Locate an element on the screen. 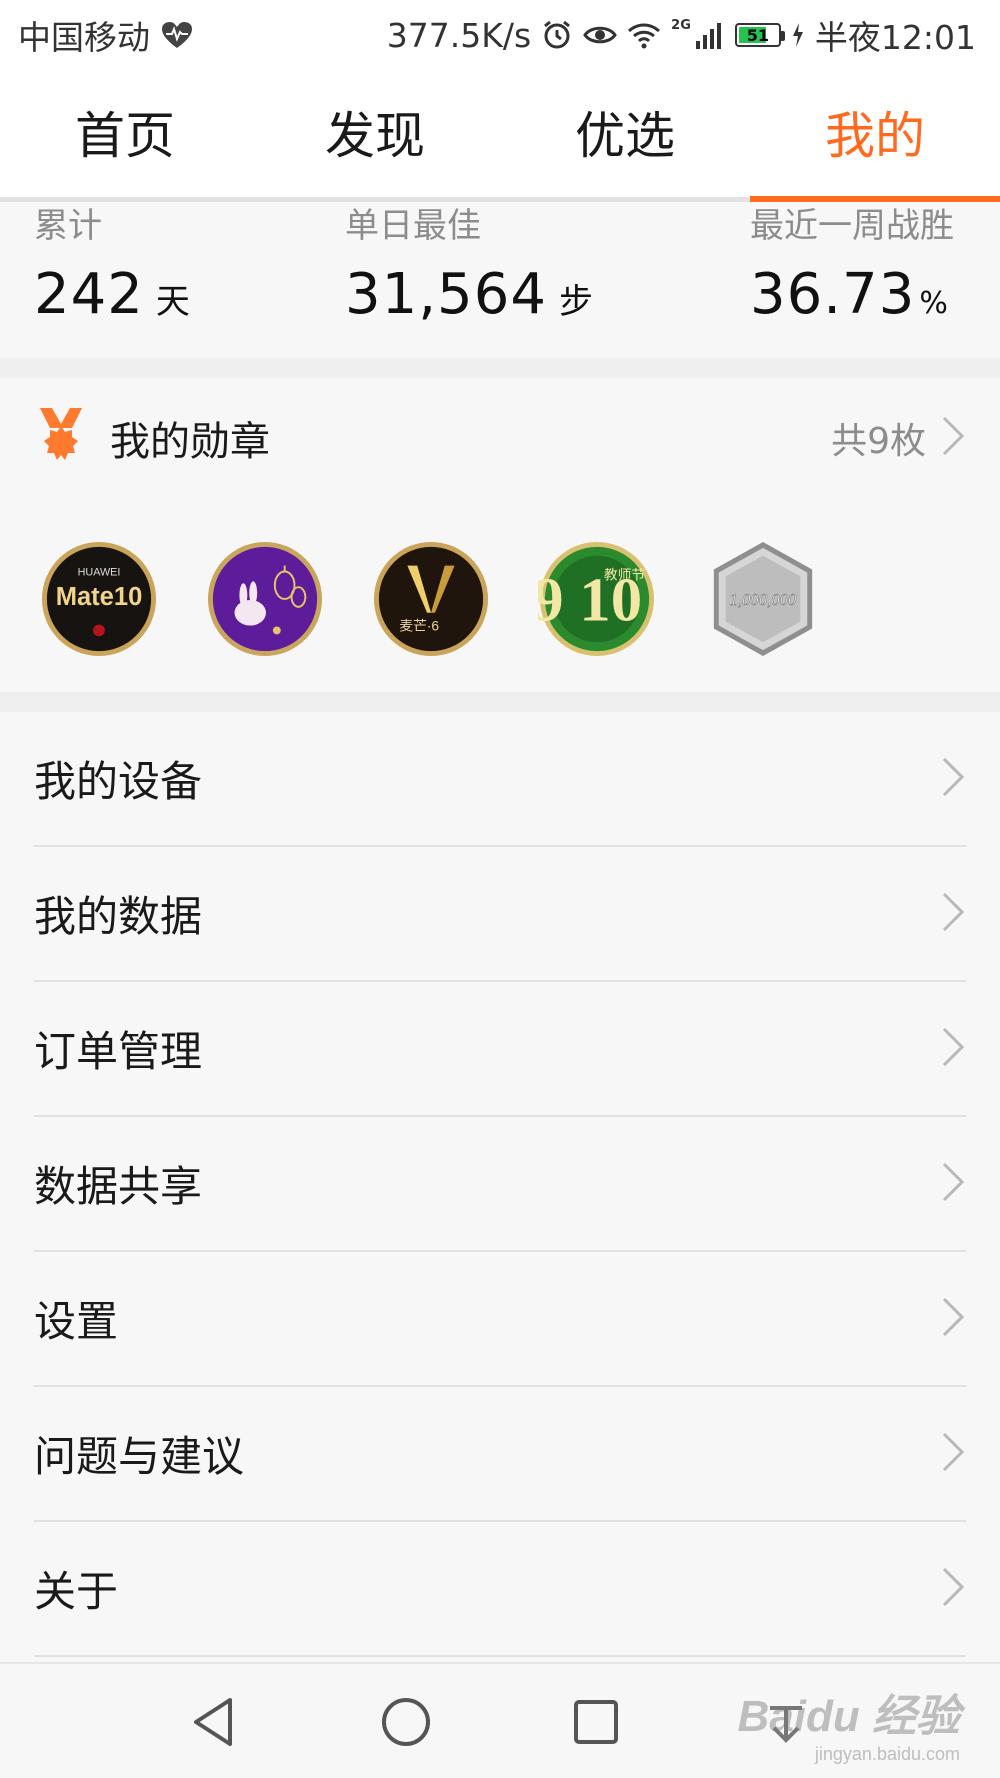  menu-item-label: 我的数据 is located at coordinates (118, 916).